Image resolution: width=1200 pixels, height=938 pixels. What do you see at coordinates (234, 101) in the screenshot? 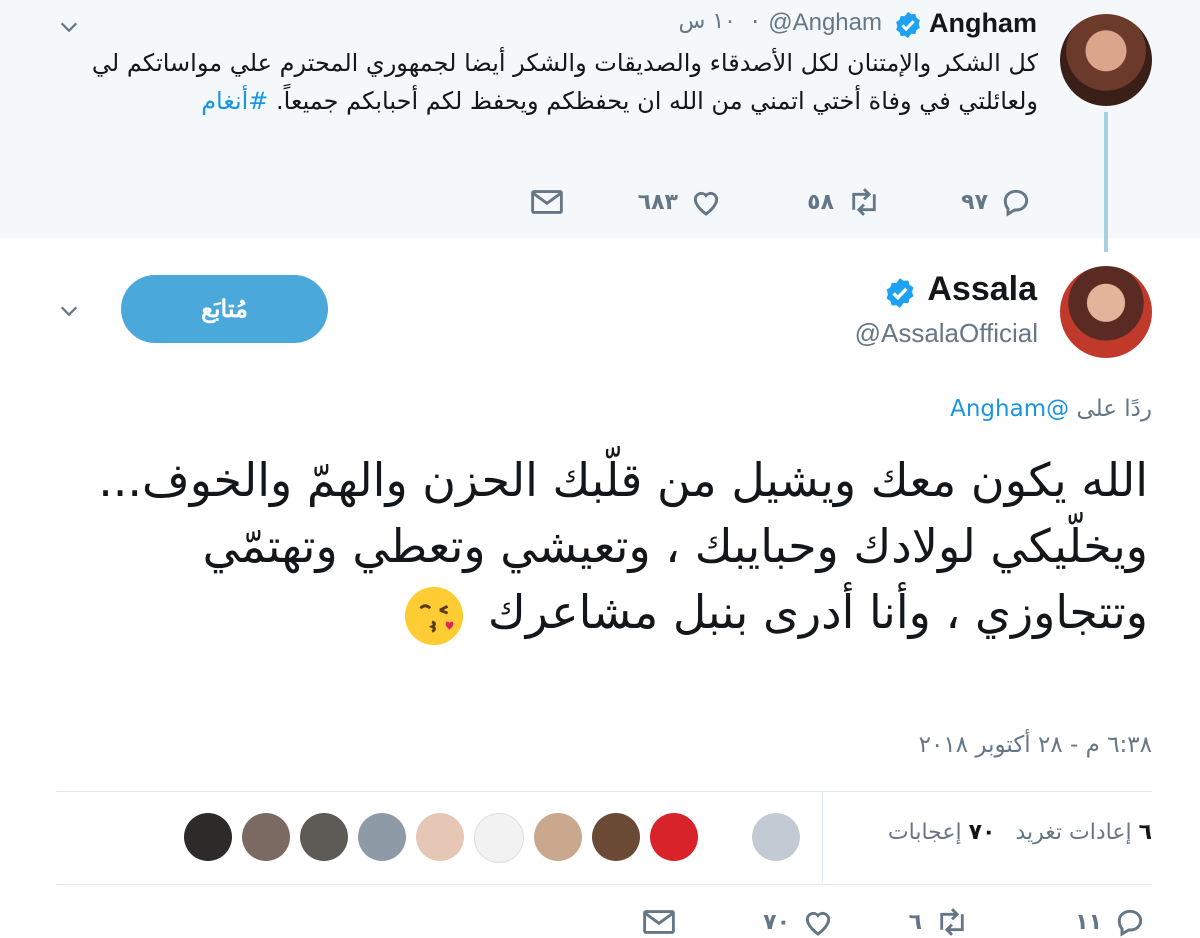
I see `hashtag-link: #أنغام` at bounding box center [234, 101].